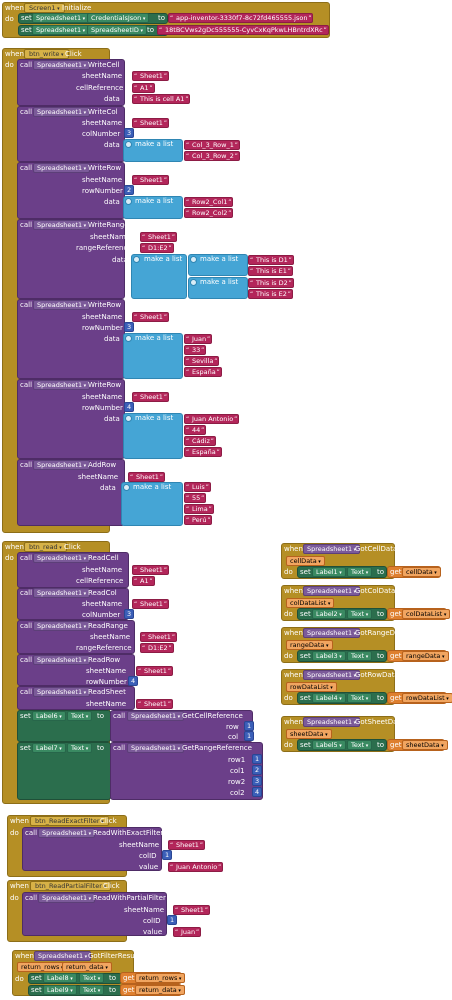 The width and height of the screenshot is (452, 1000). I want to click on variable-dropdown: cellData, so click(421, 572).